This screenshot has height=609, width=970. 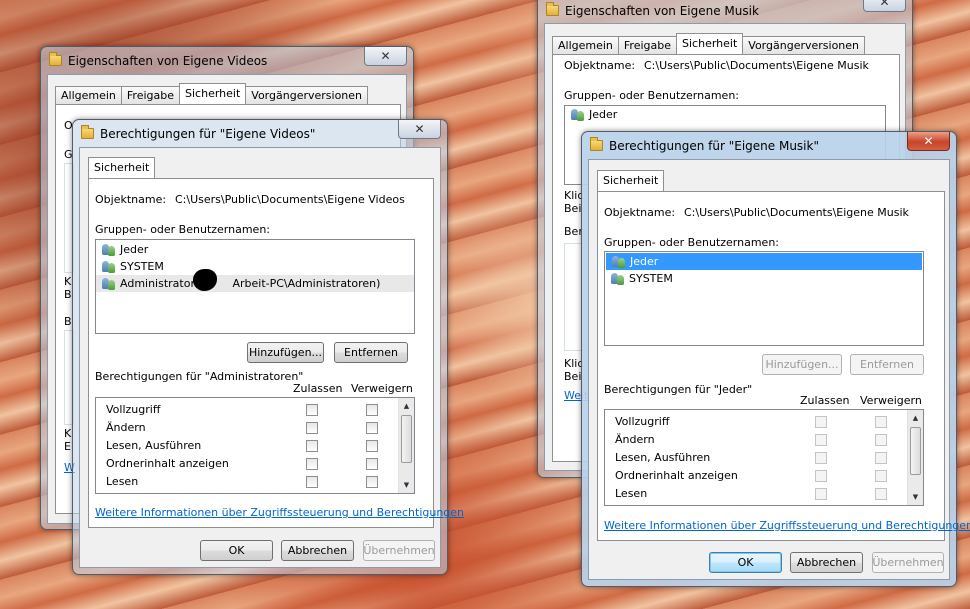 I want to click on window-title: Berechtigungen für "Eigene Videos", so click(x=208, y=133).